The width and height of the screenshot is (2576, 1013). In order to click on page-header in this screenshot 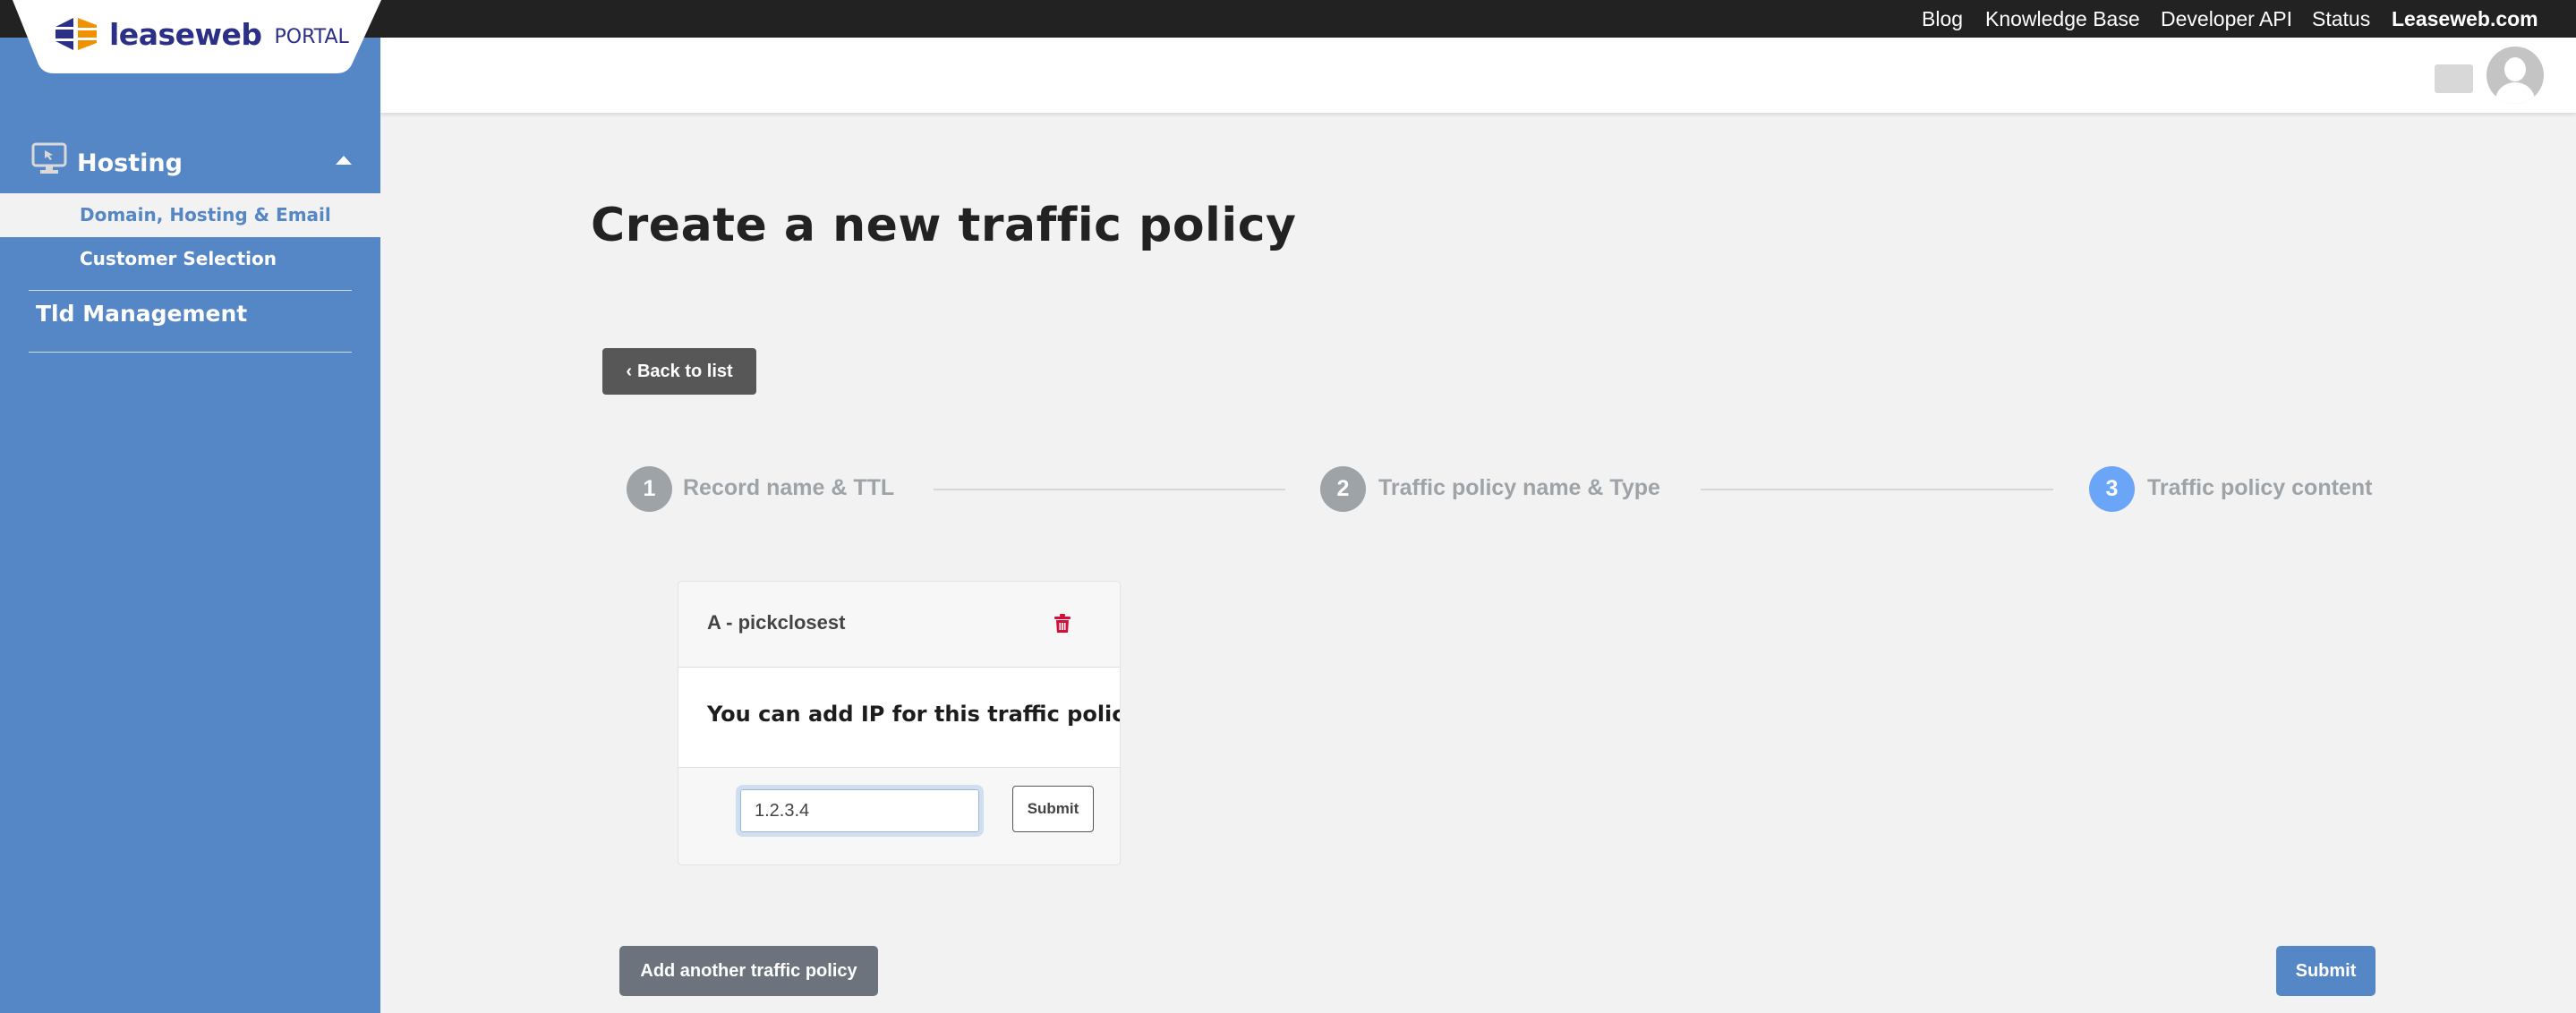, I will do `click(1478, 75)`.